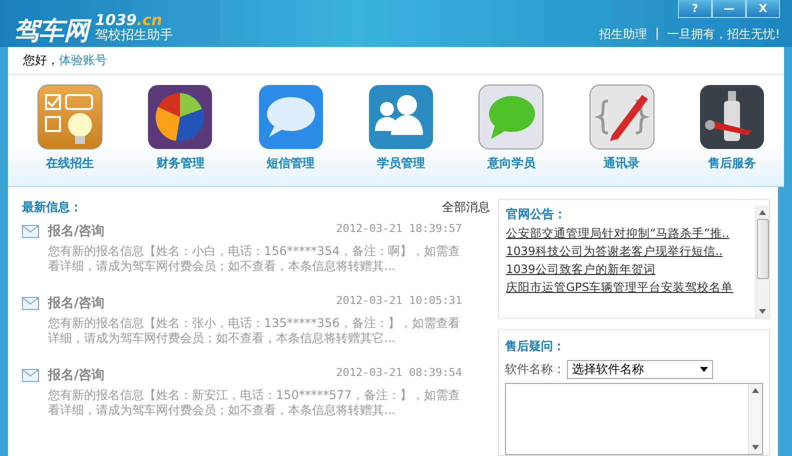 The image size is (792, 456). Describe the element at coordinates (41, 60) in the screenshot. I see `greeting-text: 您好，` at that location.